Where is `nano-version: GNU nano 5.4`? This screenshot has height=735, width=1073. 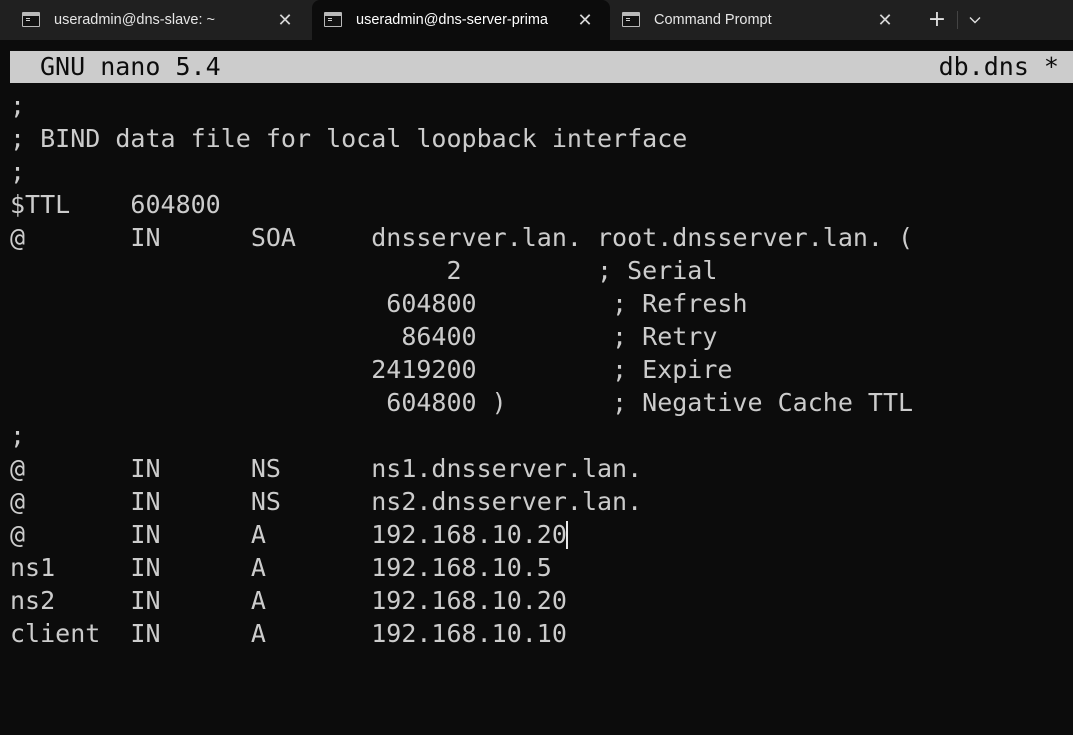
nano-version: GNU nano 5.4 is located at coordinates (130, 66).